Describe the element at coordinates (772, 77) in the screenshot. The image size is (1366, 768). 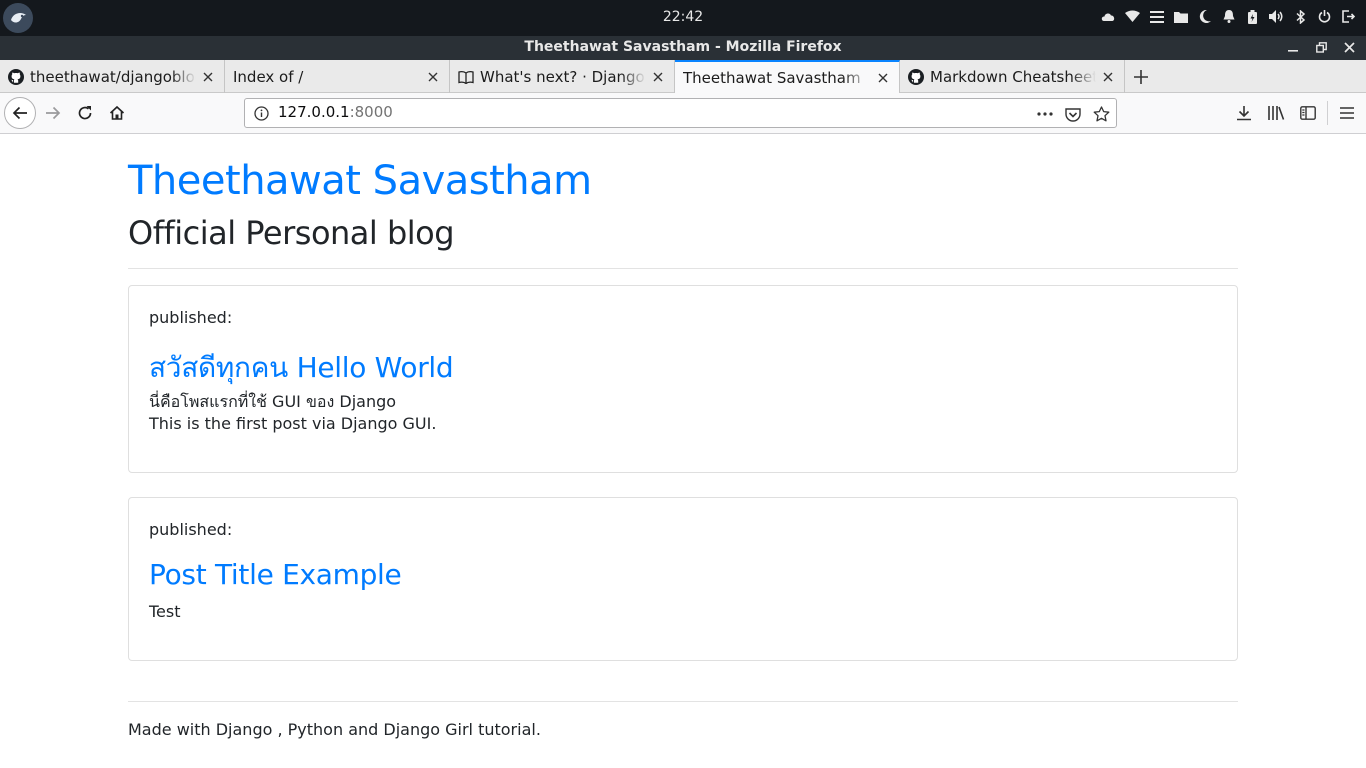
I see `tab-label: Theethawat Savastham` at that location.